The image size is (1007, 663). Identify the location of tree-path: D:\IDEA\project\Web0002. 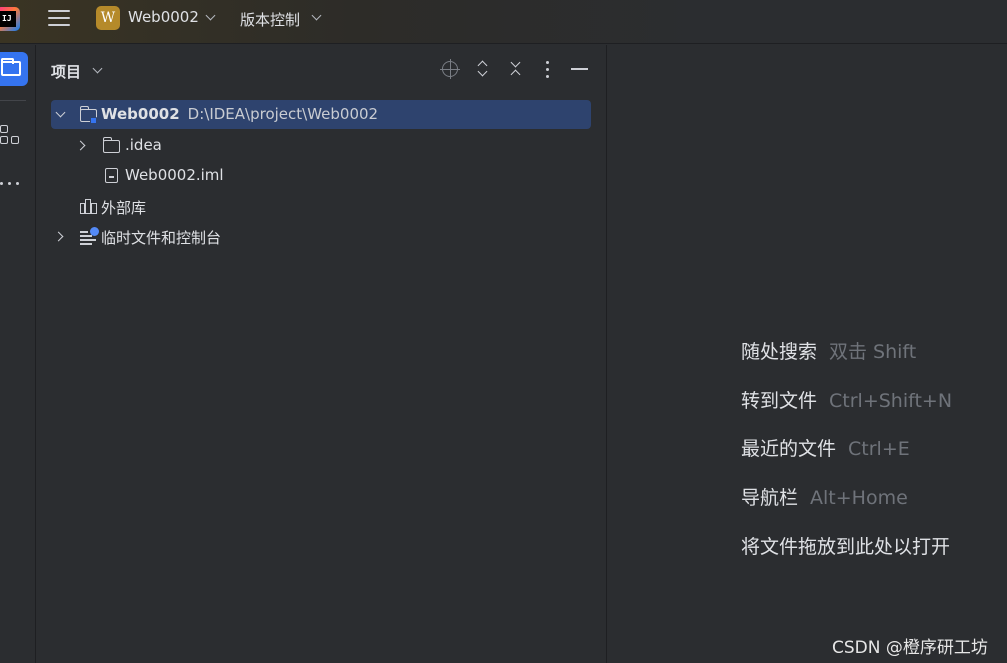
(283, 114).